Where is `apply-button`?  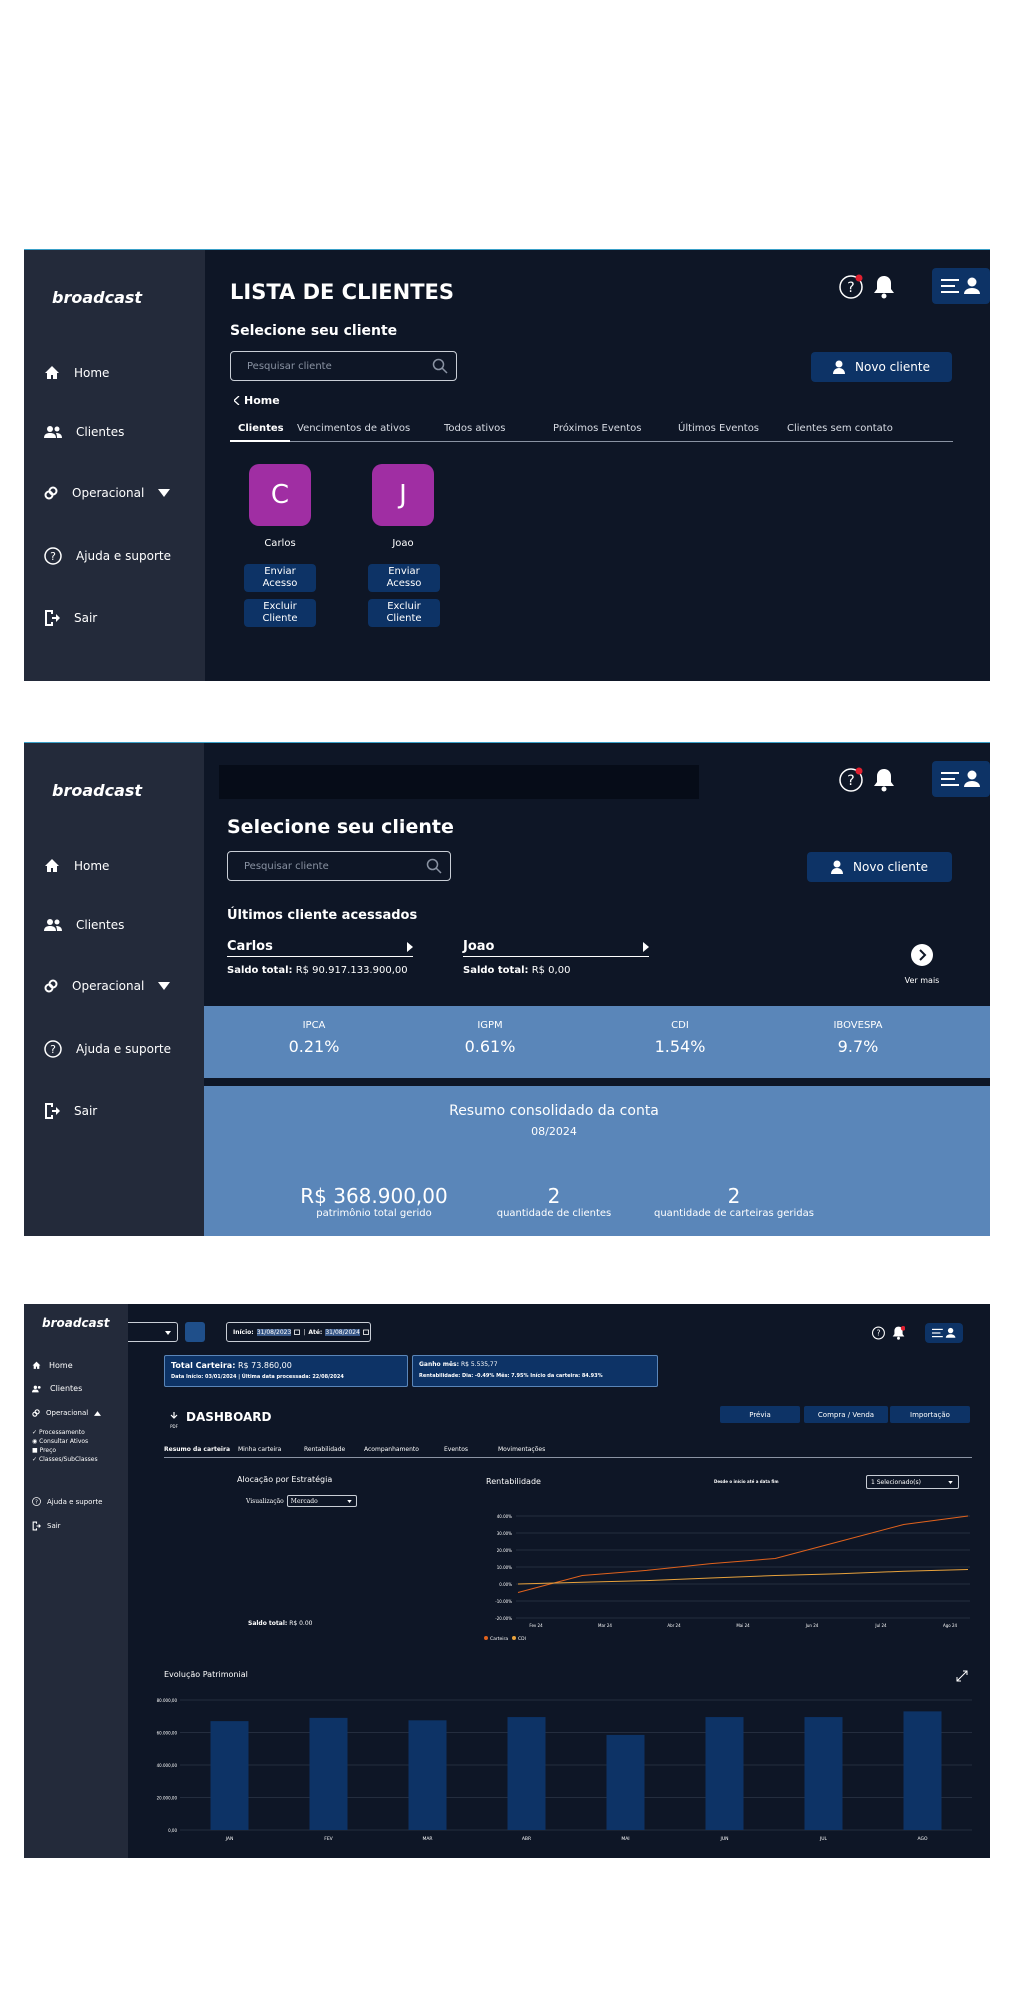 apply-button is located at coordinates (195, 1332).